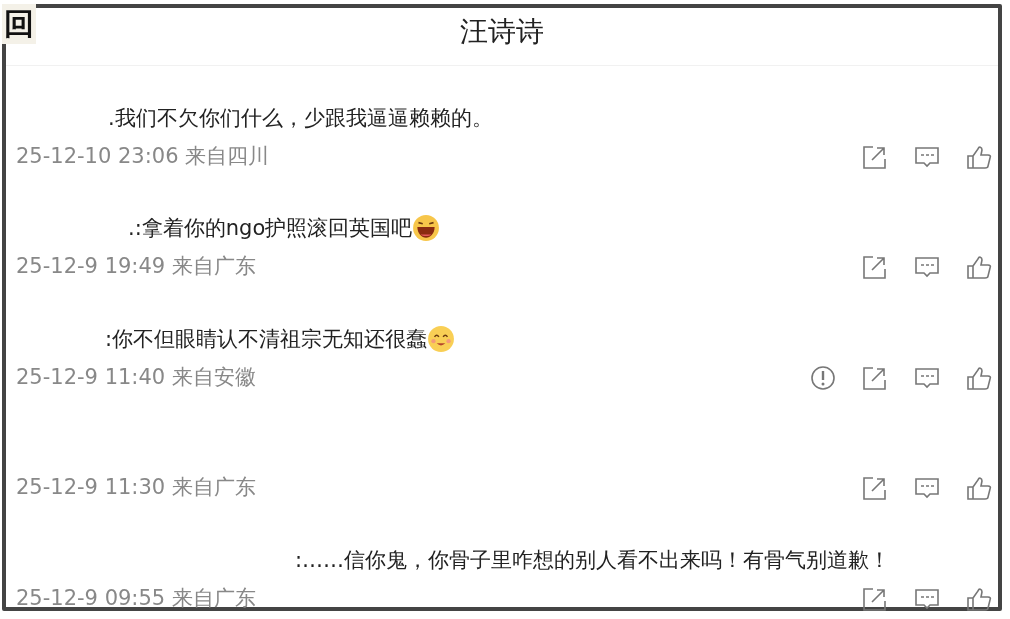 The width and height of the screenshot is (1010, 619). Describe the element at coordinates (266, 339) in the screenshot. I see `comment-text: :你不但眼睛认不清祖宗无知还很蠢` at that location.